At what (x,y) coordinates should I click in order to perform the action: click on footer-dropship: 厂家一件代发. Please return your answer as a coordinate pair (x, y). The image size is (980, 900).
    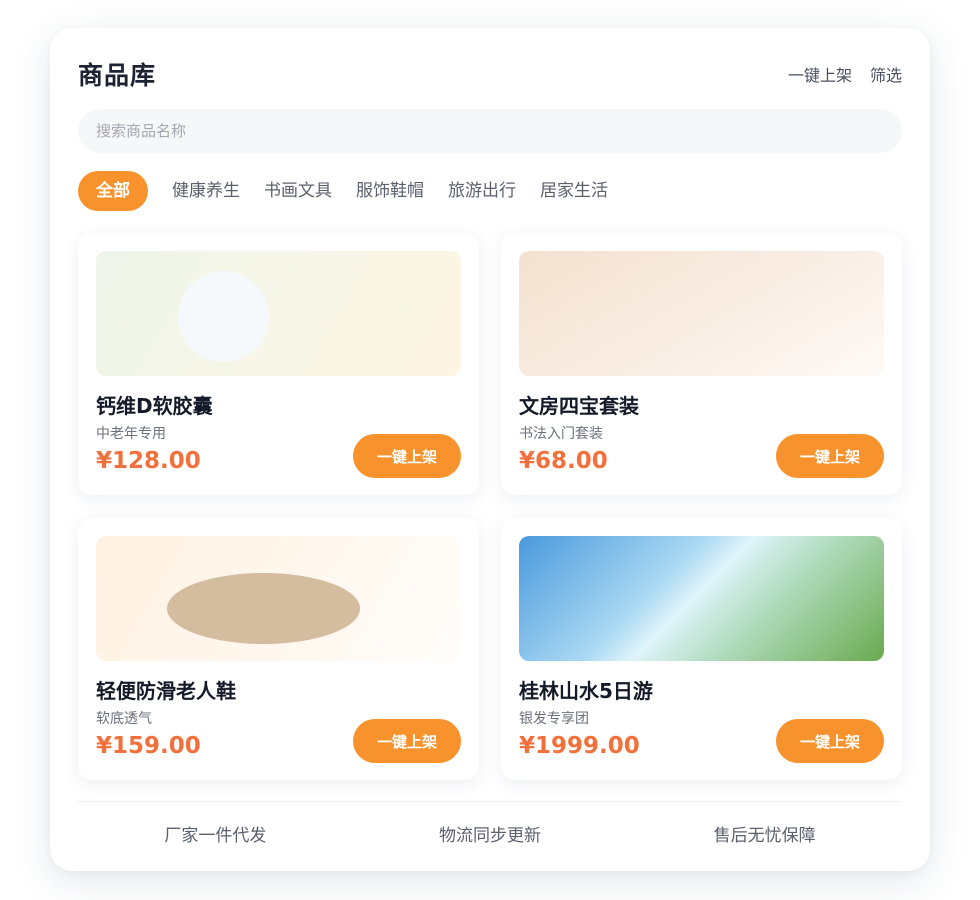
    Looking at the image, I should click on (215, 835).